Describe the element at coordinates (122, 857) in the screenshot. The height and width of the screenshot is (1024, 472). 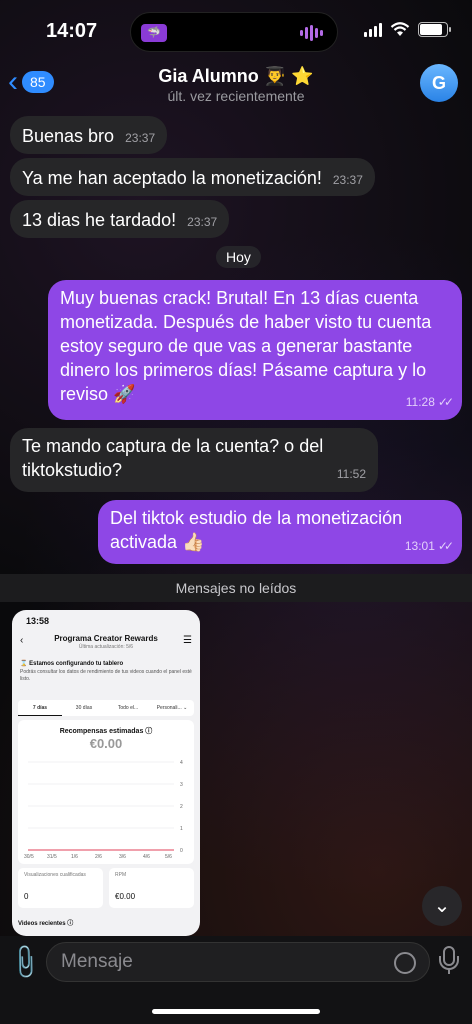
I see `chart-x-tick: 3/6` at that location.